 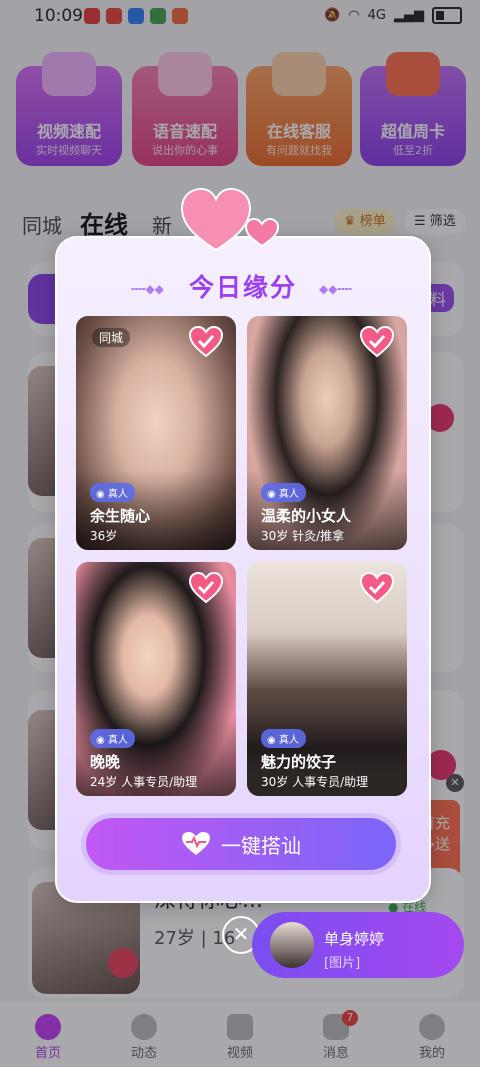 I want to click on profile-card: ◉ 真人 晚晚 24岁 人事专员/助理, so click(x=156, y=679).